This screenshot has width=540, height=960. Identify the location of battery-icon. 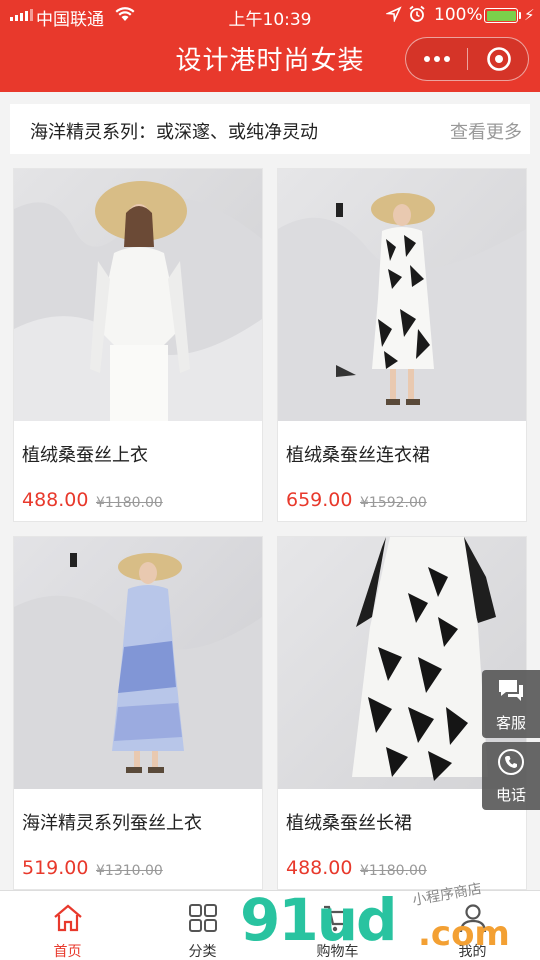
(501, 15).